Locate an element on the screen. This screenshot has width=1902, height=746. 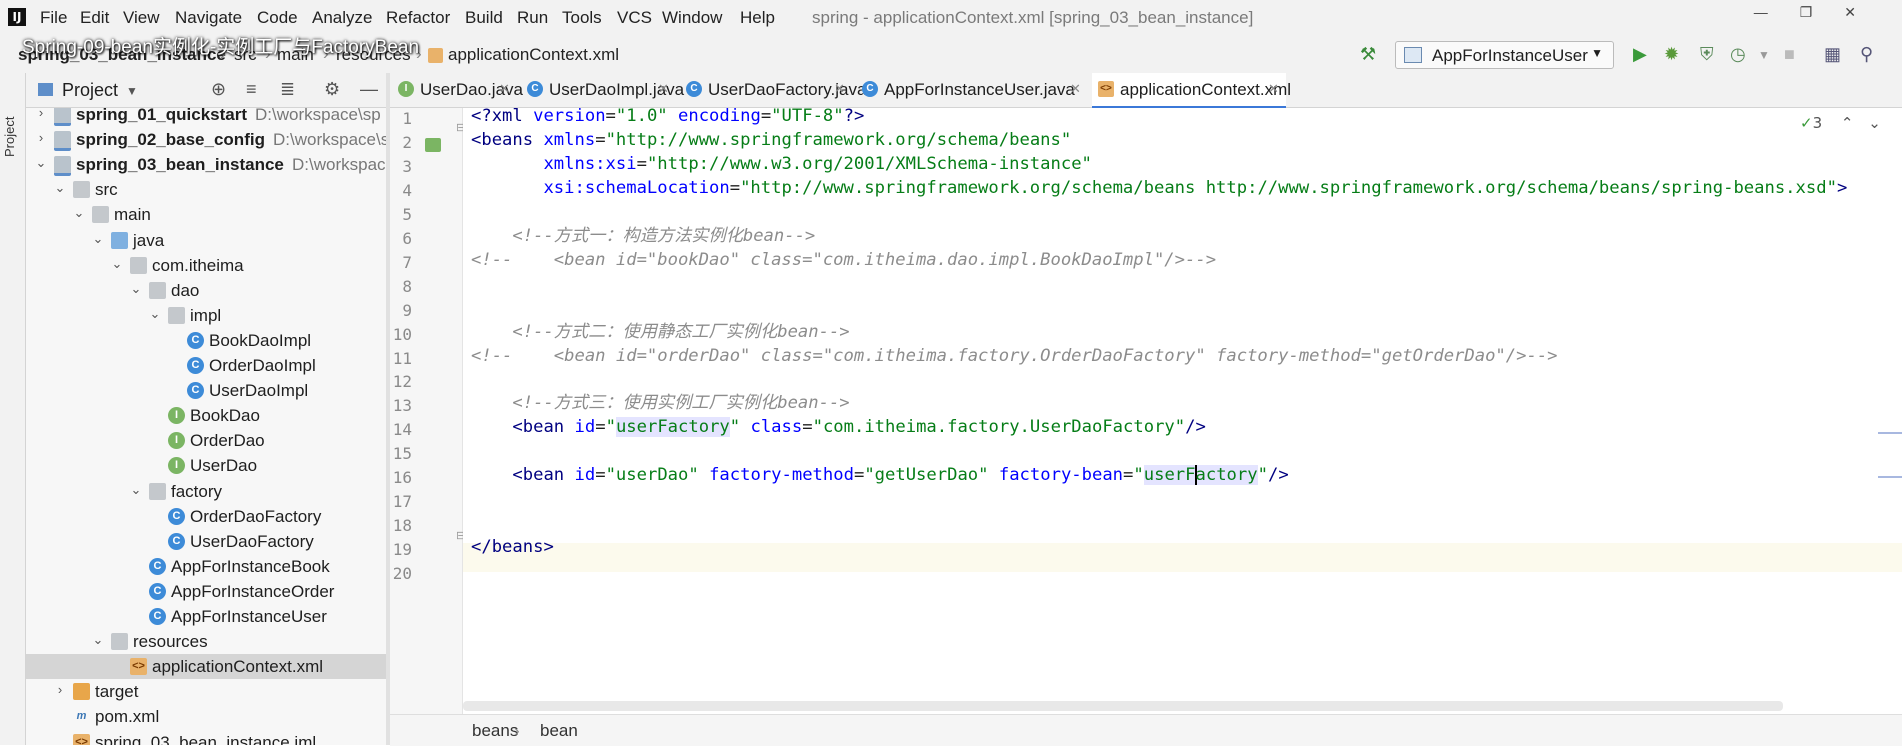
tree-item: ⌄ resources is located at coordinates (206, 641).